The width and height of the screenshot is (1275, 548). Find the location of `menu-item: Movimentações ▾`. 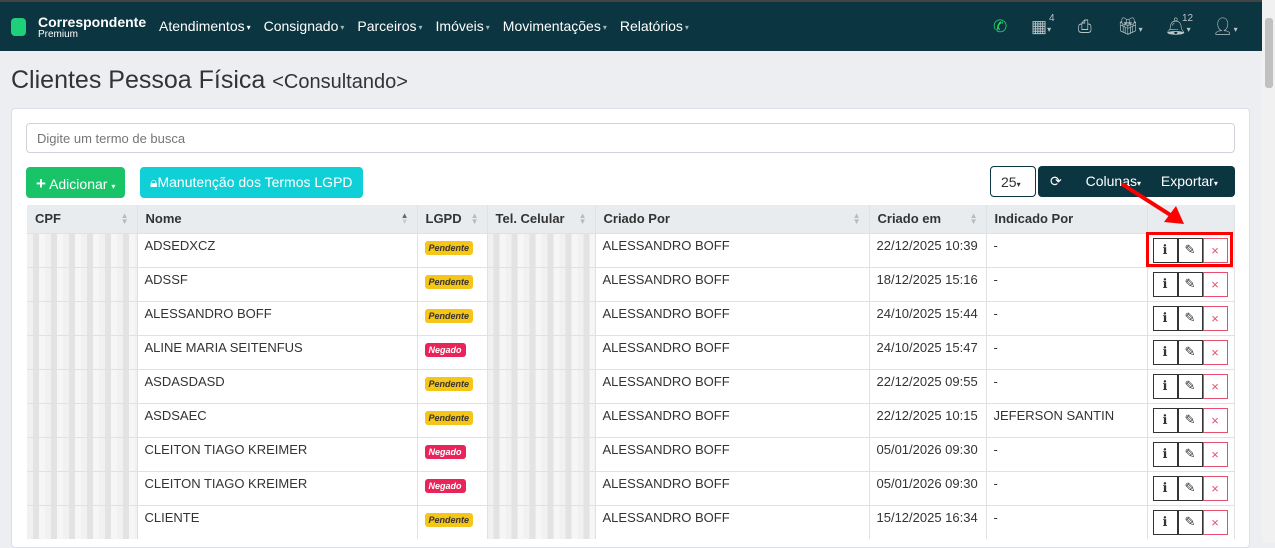

menu-item: Movimentações ▾ is located at coordinates (555, 26).